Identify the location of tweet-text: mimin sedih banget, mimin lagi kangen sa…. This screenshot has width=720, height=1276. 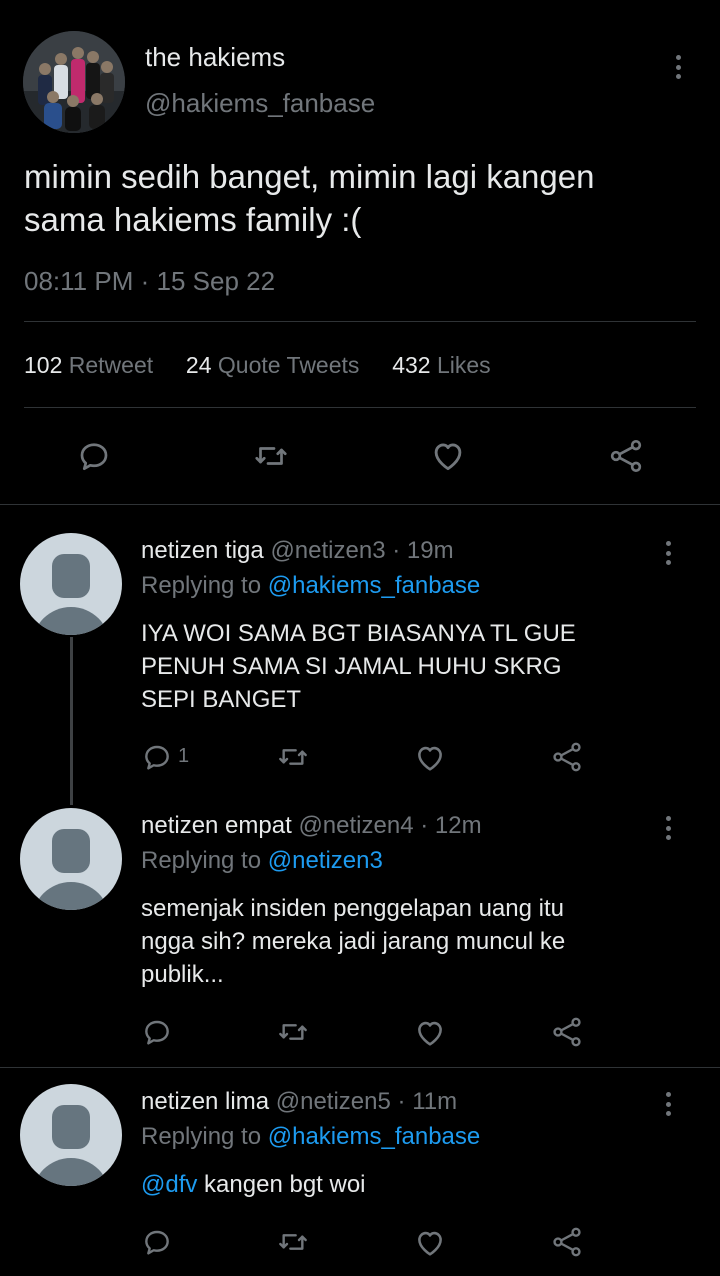
(309, 198).